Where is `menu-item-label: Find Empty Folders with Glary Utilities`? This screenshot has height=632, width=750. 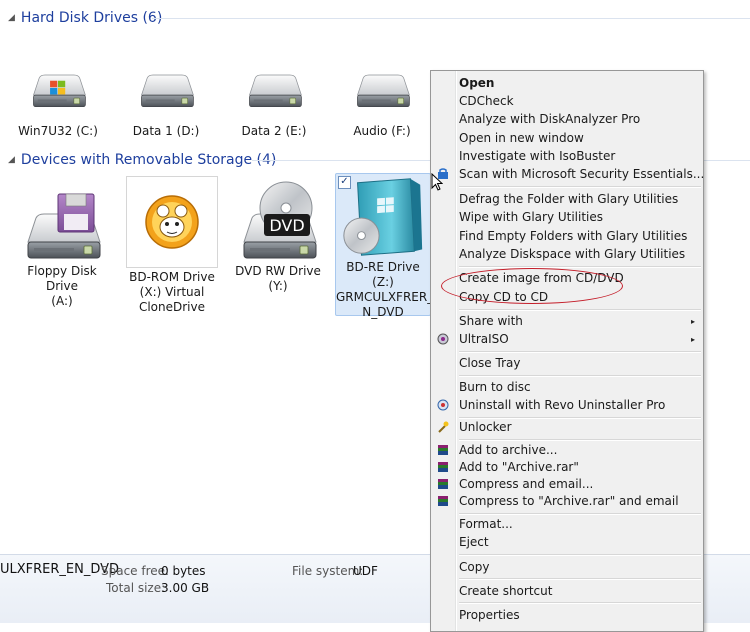
menu-item-label: Find Empty Folders with Glary Utilities is located at coordinates (573, 236).